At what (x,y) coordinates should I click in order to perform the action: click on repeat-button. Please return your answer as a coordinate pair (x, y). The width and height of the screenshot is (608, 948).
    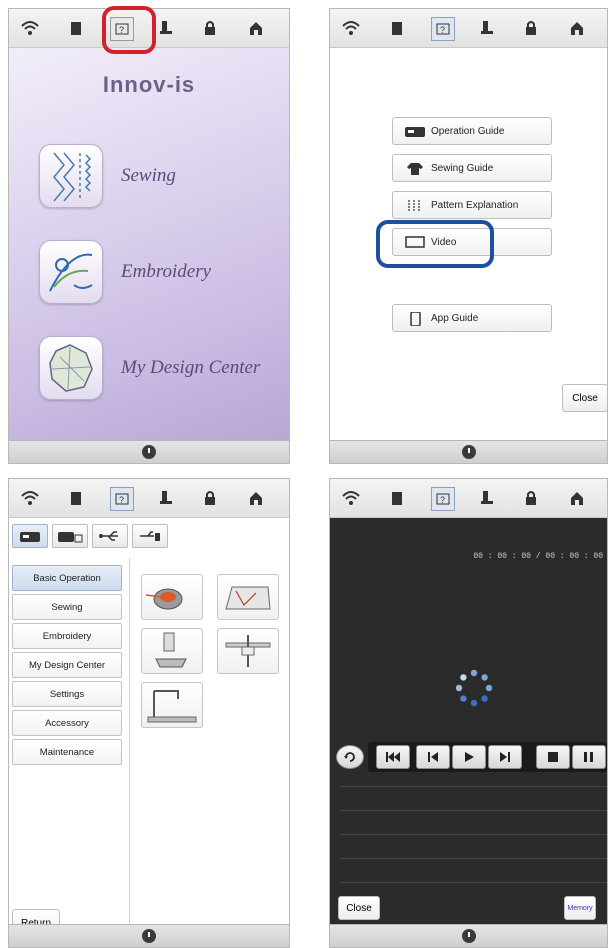
    Looking at the image, I should click on (350, 757).